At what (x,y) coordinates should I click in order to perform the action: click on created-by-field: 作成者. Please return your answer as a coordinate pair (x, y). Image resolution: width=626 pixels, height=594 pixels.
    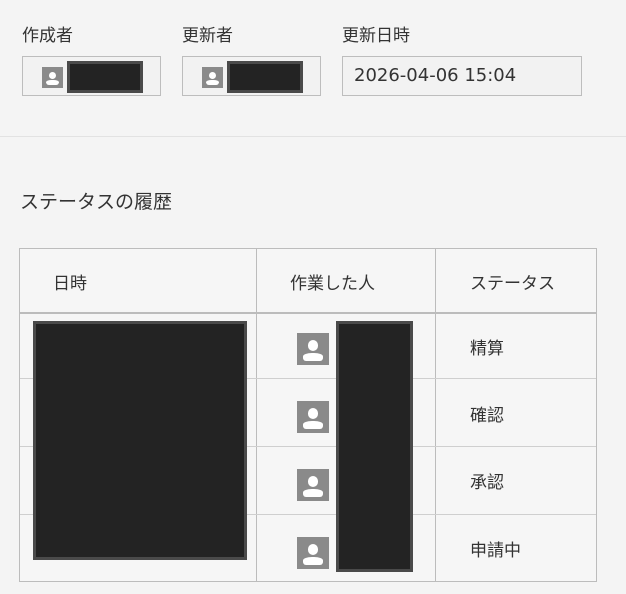
    Looking at the image, I should click on (91, 60).